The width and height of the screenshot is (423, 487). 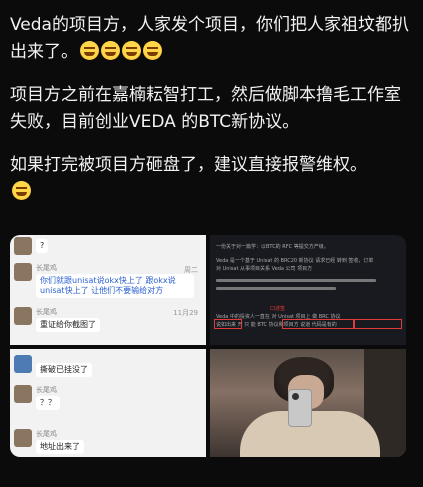 What do you see at coordinates (300, 408) in the screenshot?
I see `phone-icon` at bounding box center [300, 408].